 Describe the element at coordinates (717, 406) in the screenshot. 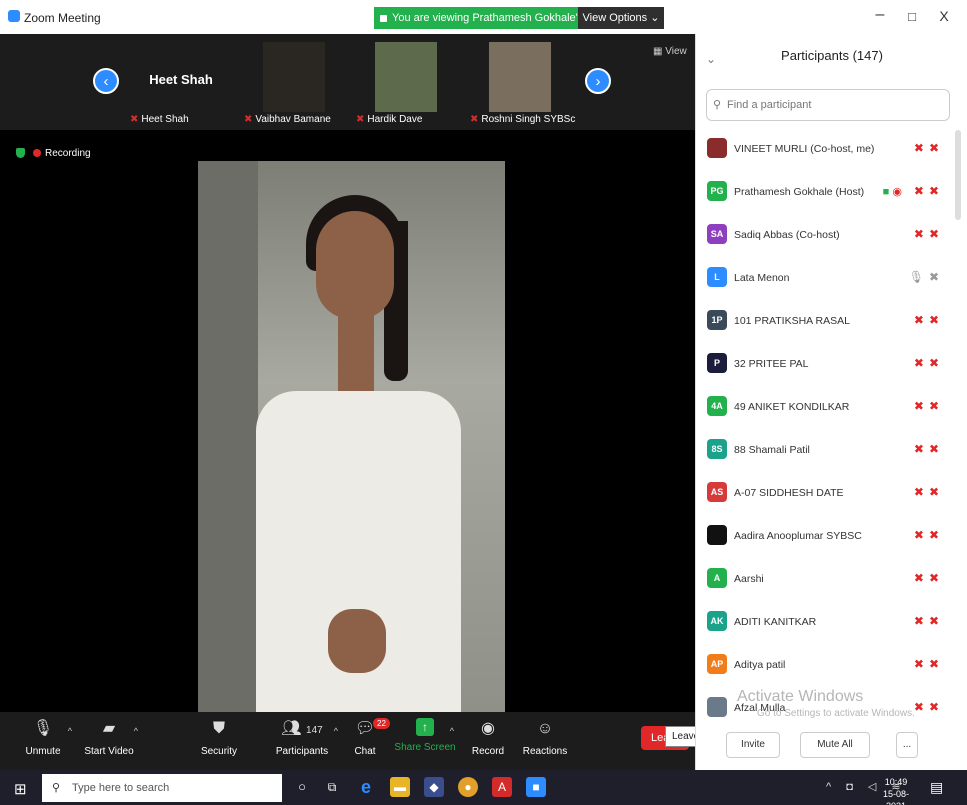

I see `participant-avatar: 4A` at that location.